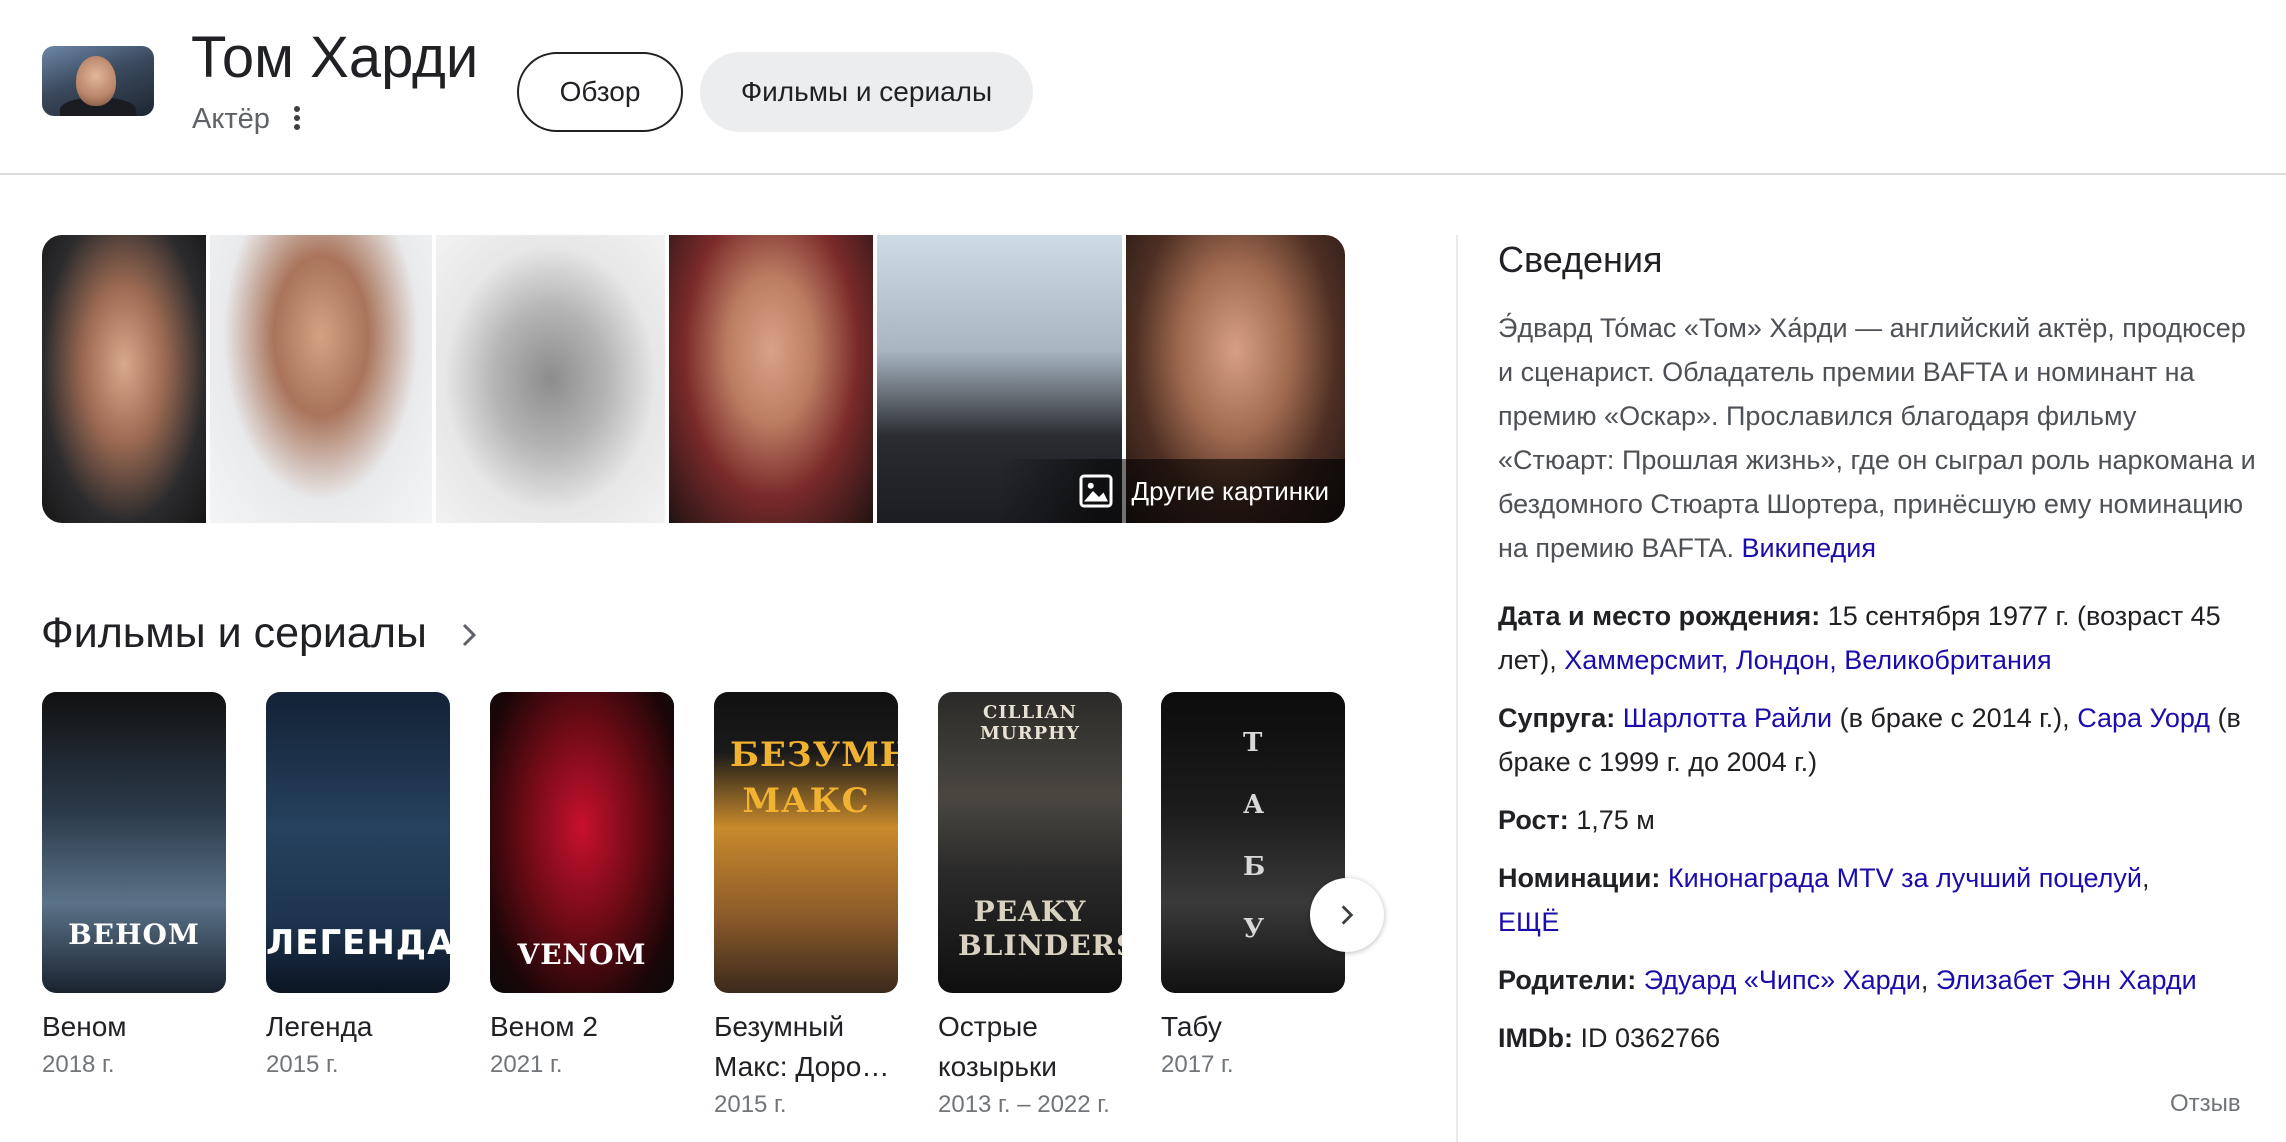 The width and height of the screenshot is (2286, 1142). I want to click on film-year: 2018 г., so click(78, 1064).